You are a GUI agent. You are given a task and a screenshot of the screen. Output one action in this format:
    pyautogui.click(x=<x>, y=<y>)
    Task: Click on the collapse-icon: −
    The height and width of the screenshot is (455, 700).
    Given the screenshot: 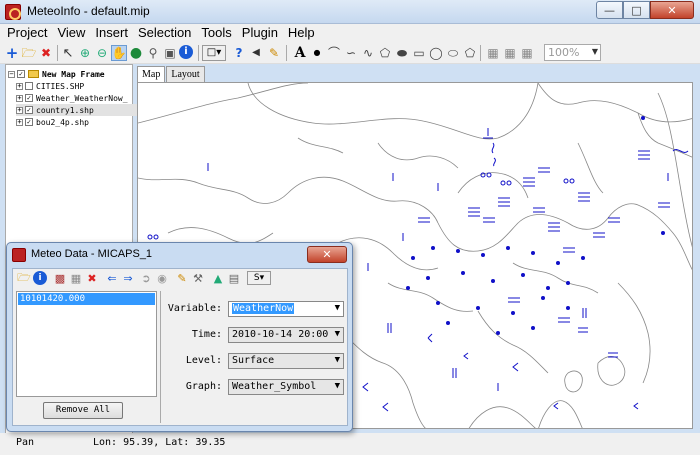 What is the action you would take?
    pyautogui.click(x=11, y=74)
    